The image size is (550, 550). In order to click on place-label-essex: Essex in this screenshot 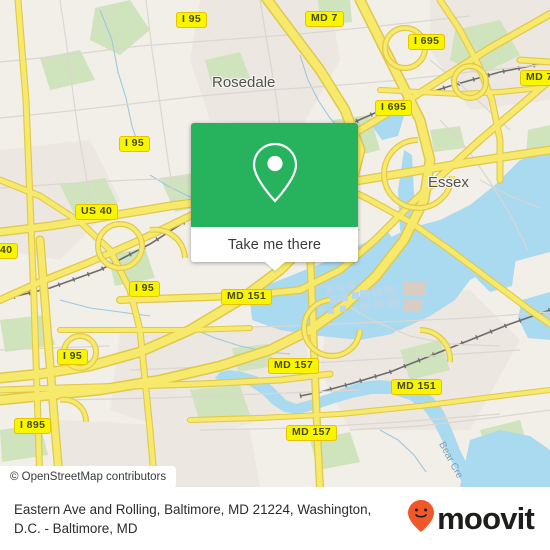, I will do `click(448, 182)`.